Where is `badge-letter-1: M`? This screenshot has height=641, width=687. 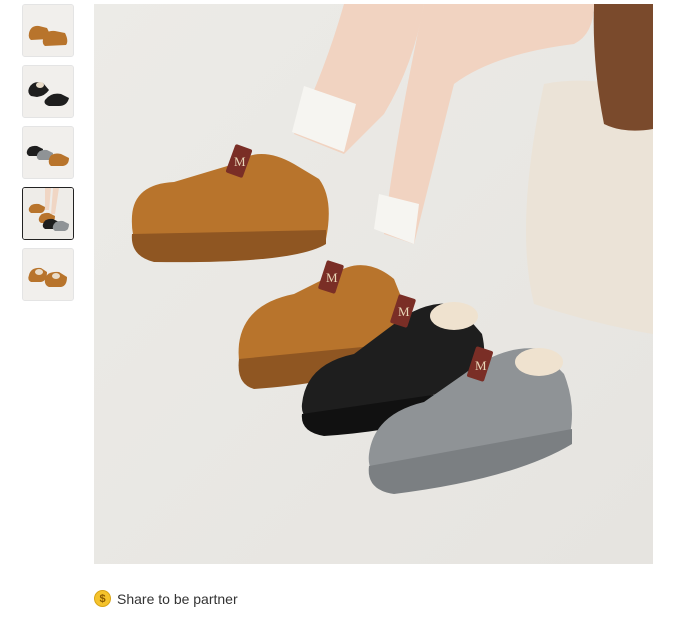
badge-letter-1: M is located at coordinates (240, 161).